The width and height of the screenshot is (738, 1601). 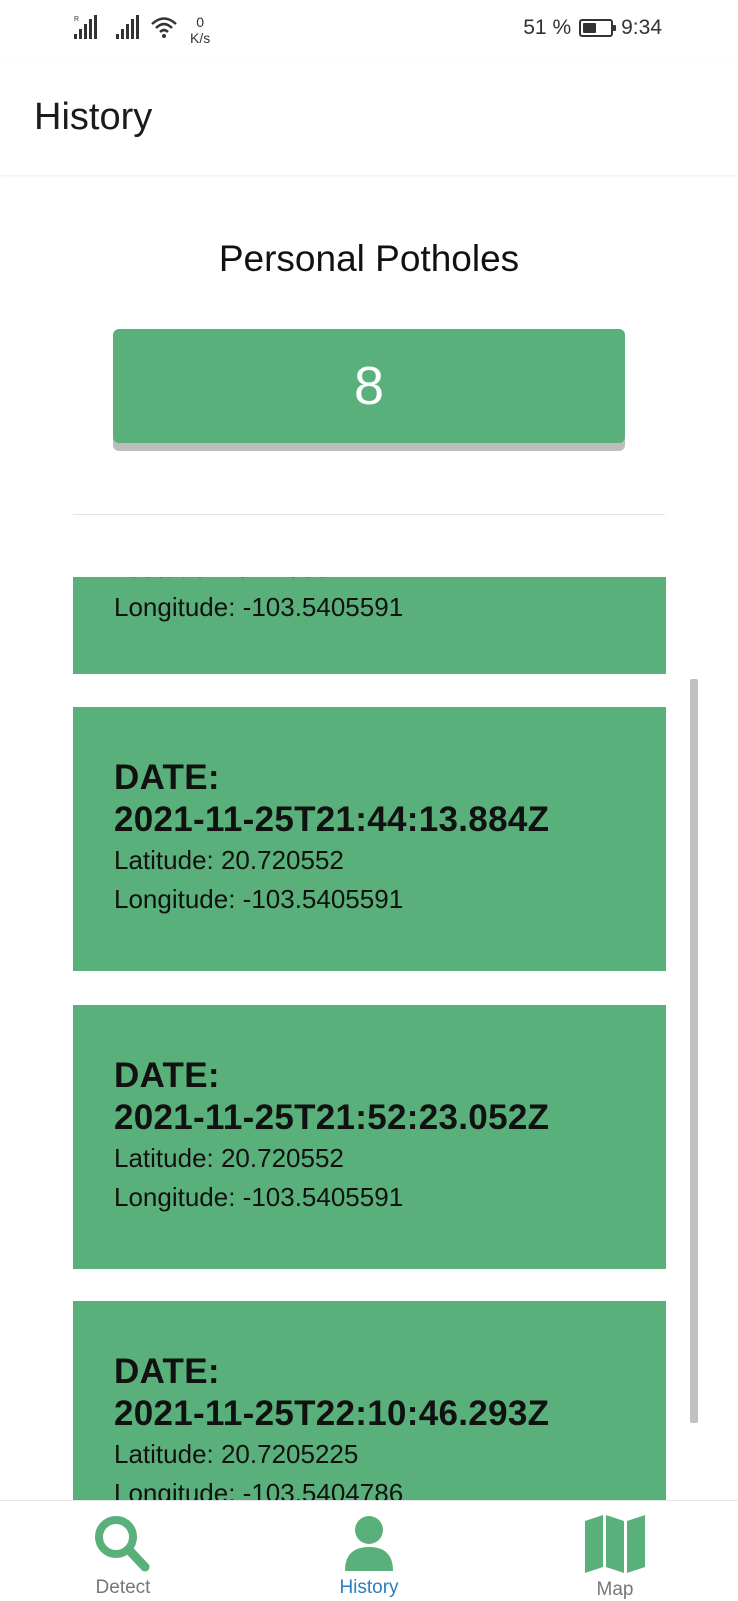 What do you see at coordinates (127, 27) in the screenshot?
I see `cell-signal-2-icon` at bounding box center [127, 27].